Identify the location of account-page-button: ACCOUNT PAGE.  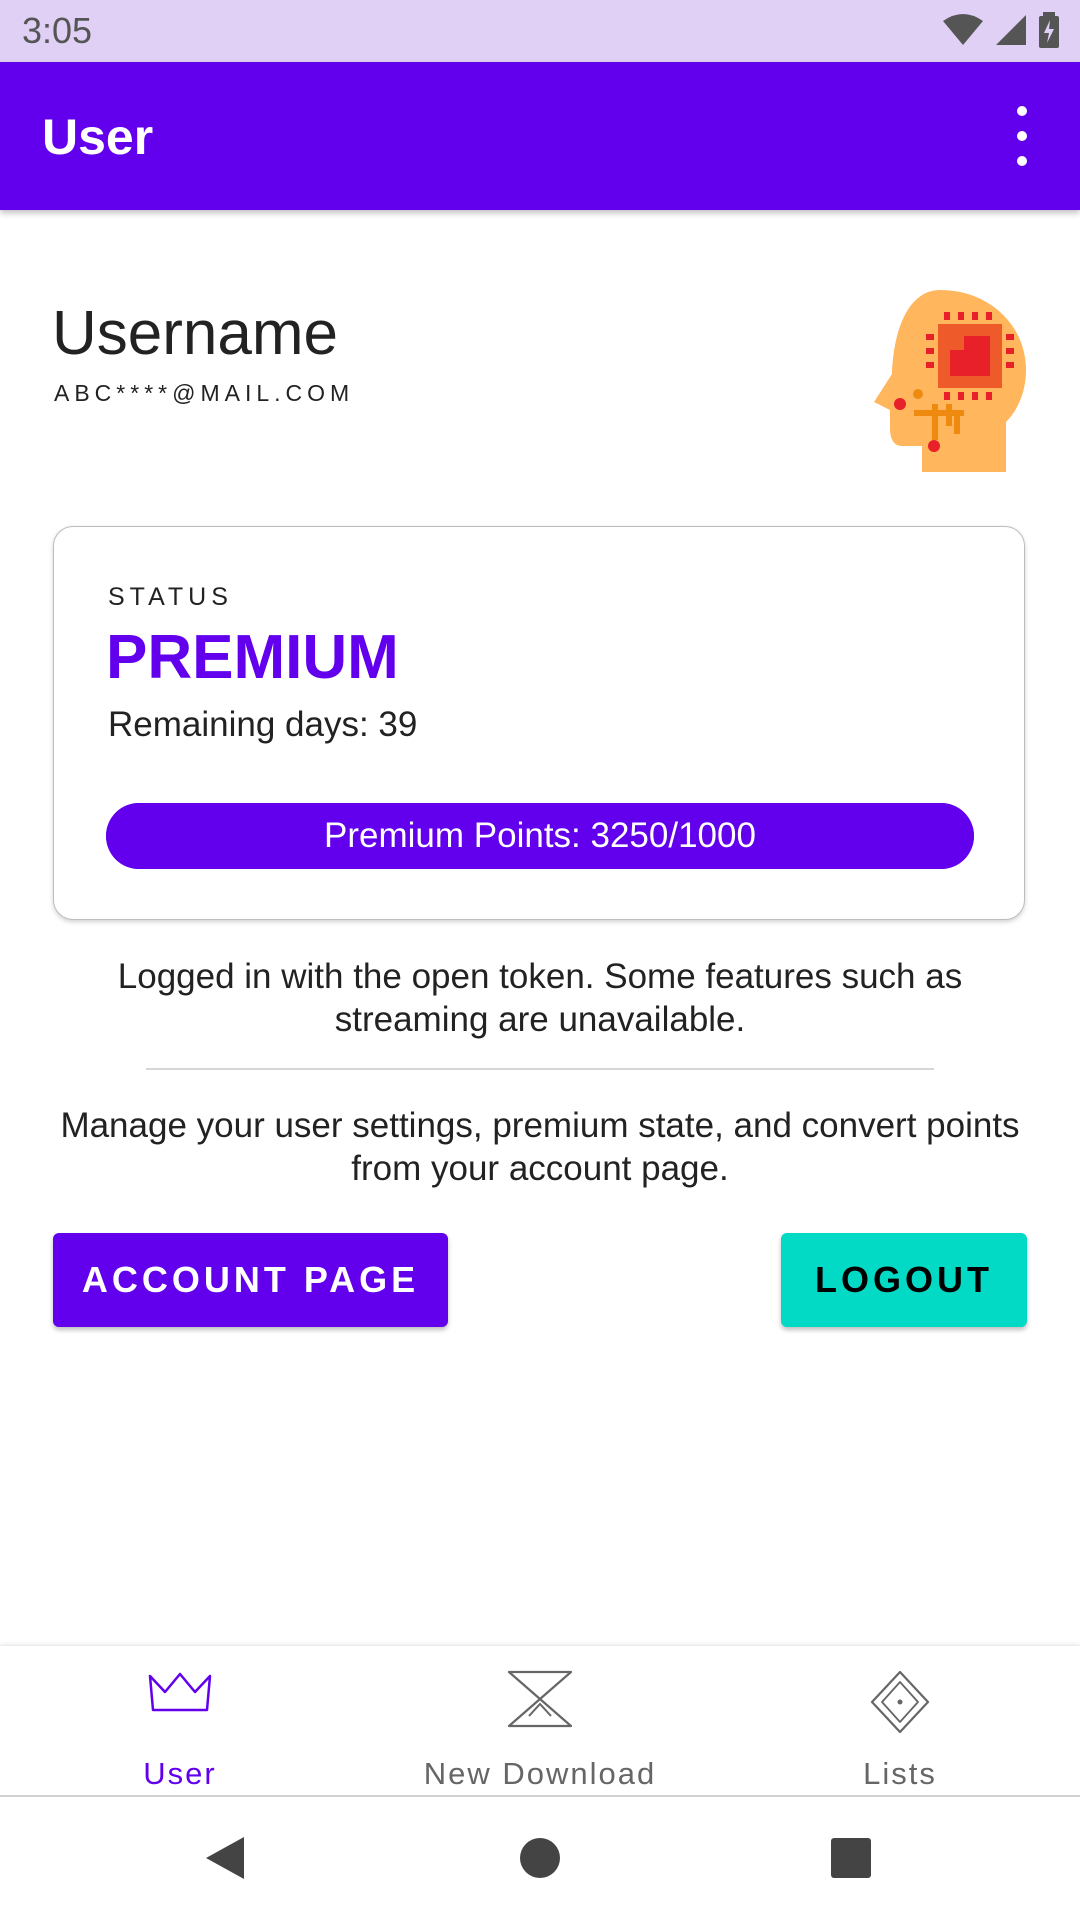
(250, 1280).